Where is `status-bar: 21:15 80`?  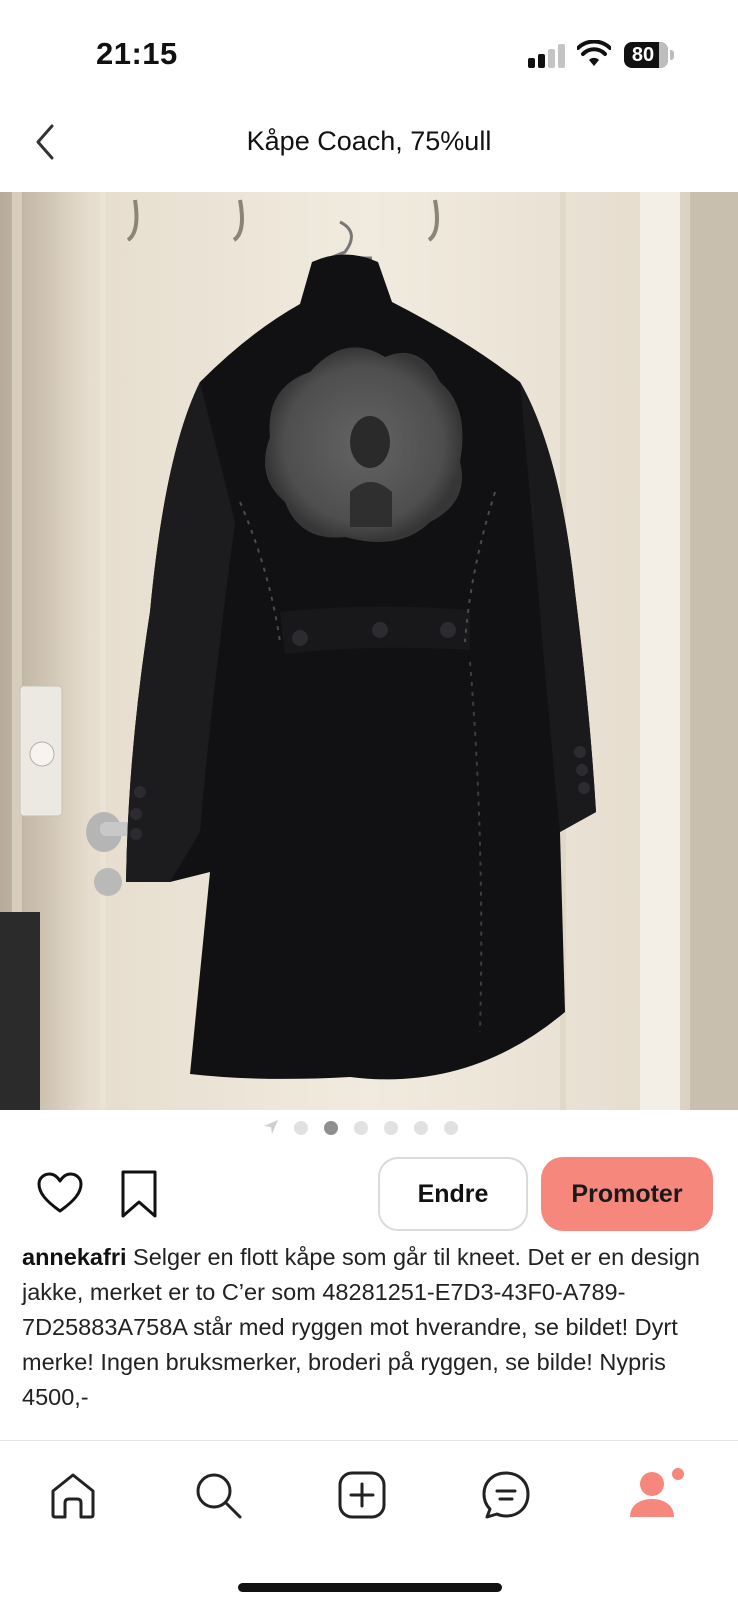
status-bar: 21:15 80 is located at coordinates (369, 50).